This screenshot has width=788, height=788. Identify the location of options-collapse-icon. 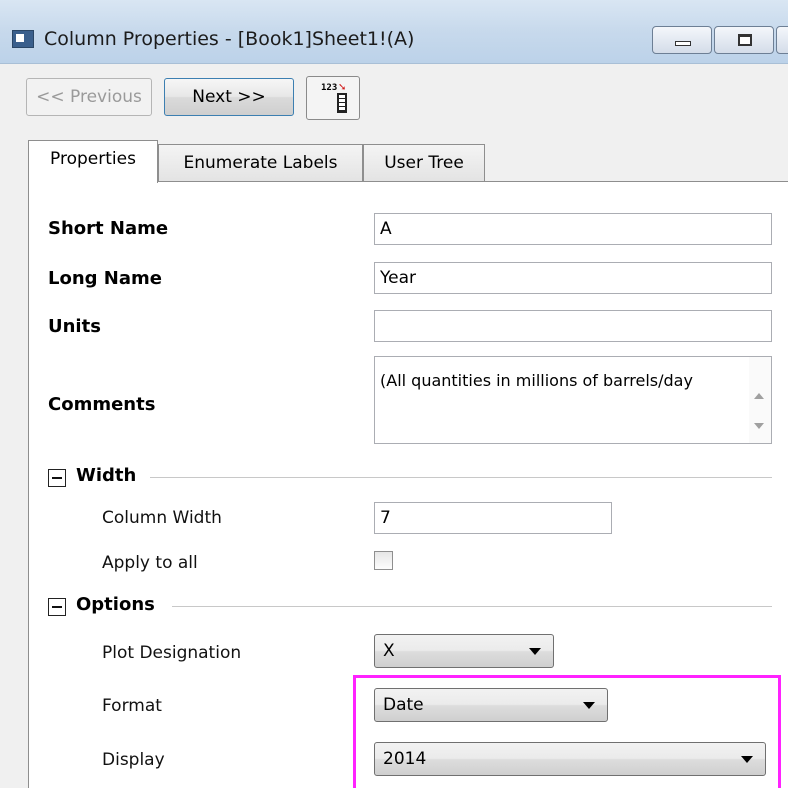
(57, 607).